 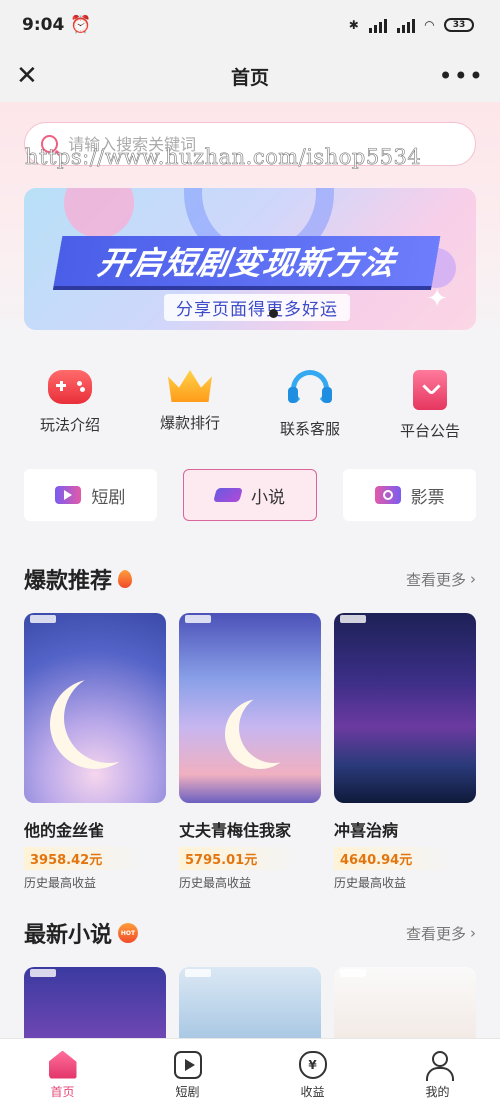 I want to click on list-item: 冲喜治病 4640.94元 历史最高收益, so click(x=405, y=752).